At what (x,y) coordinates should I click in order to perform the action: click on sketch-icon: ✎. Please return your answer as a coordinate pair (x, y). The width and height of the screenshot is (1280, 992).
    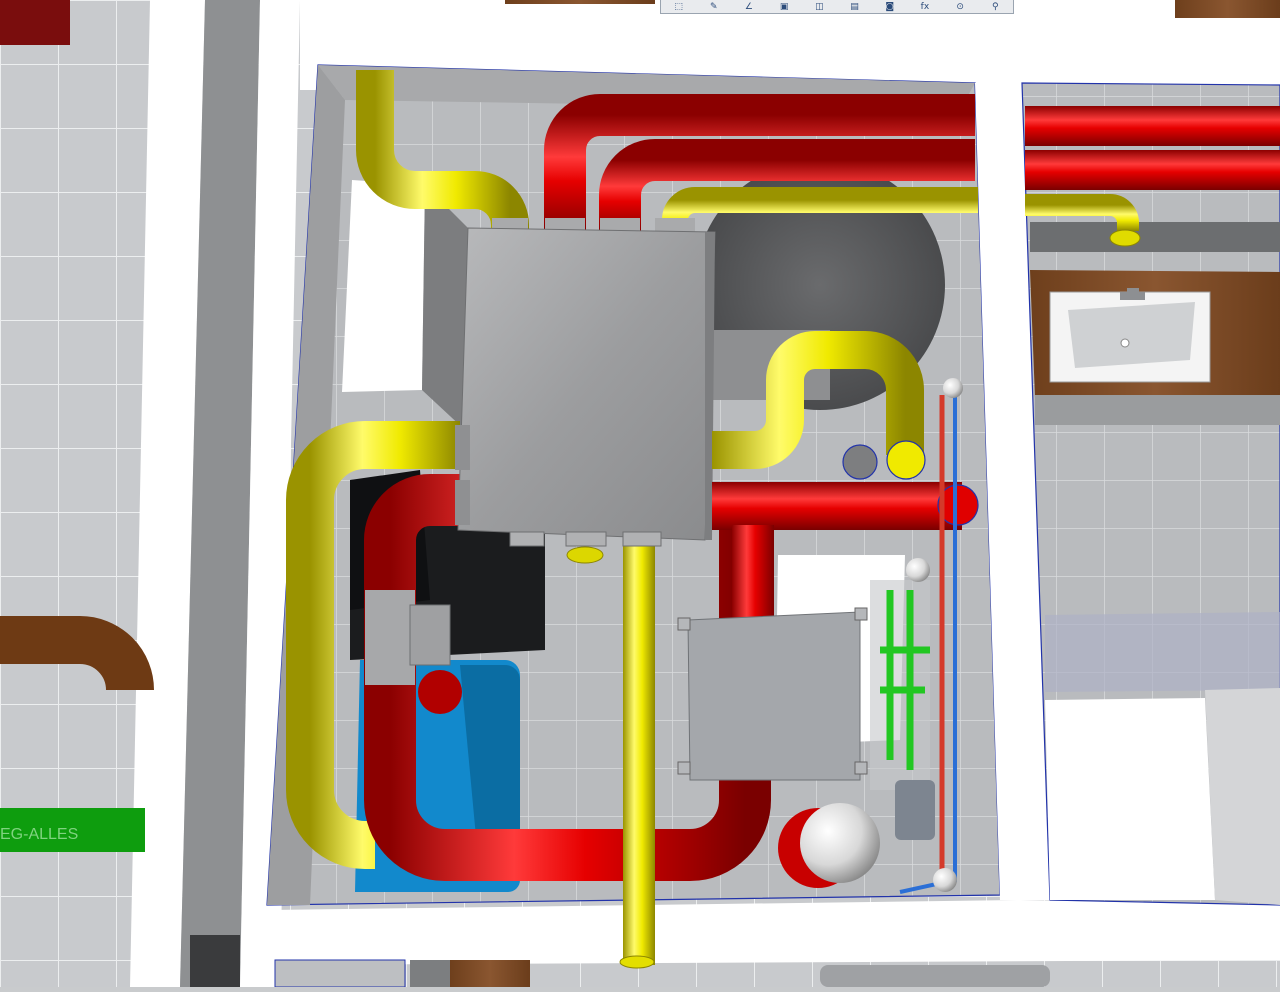
    Looking at the image, I should click on (714, 6).